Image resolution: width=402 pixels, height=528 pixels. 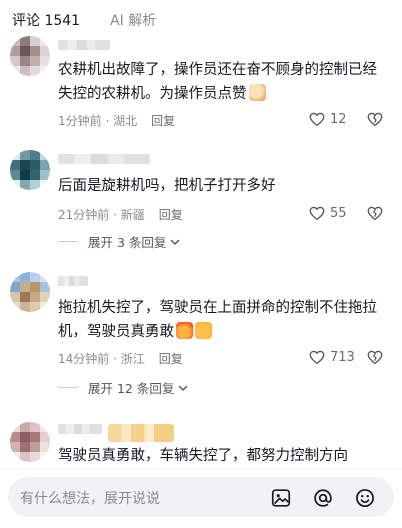 What do you see at coordinates (217, 320) in the screenshot?
I see `comment-text: 拖拉机失控了，驾驶员在上面拼命的控制不住拖拉机，驾驶员真勇敢` at bounding box center [217, 320].